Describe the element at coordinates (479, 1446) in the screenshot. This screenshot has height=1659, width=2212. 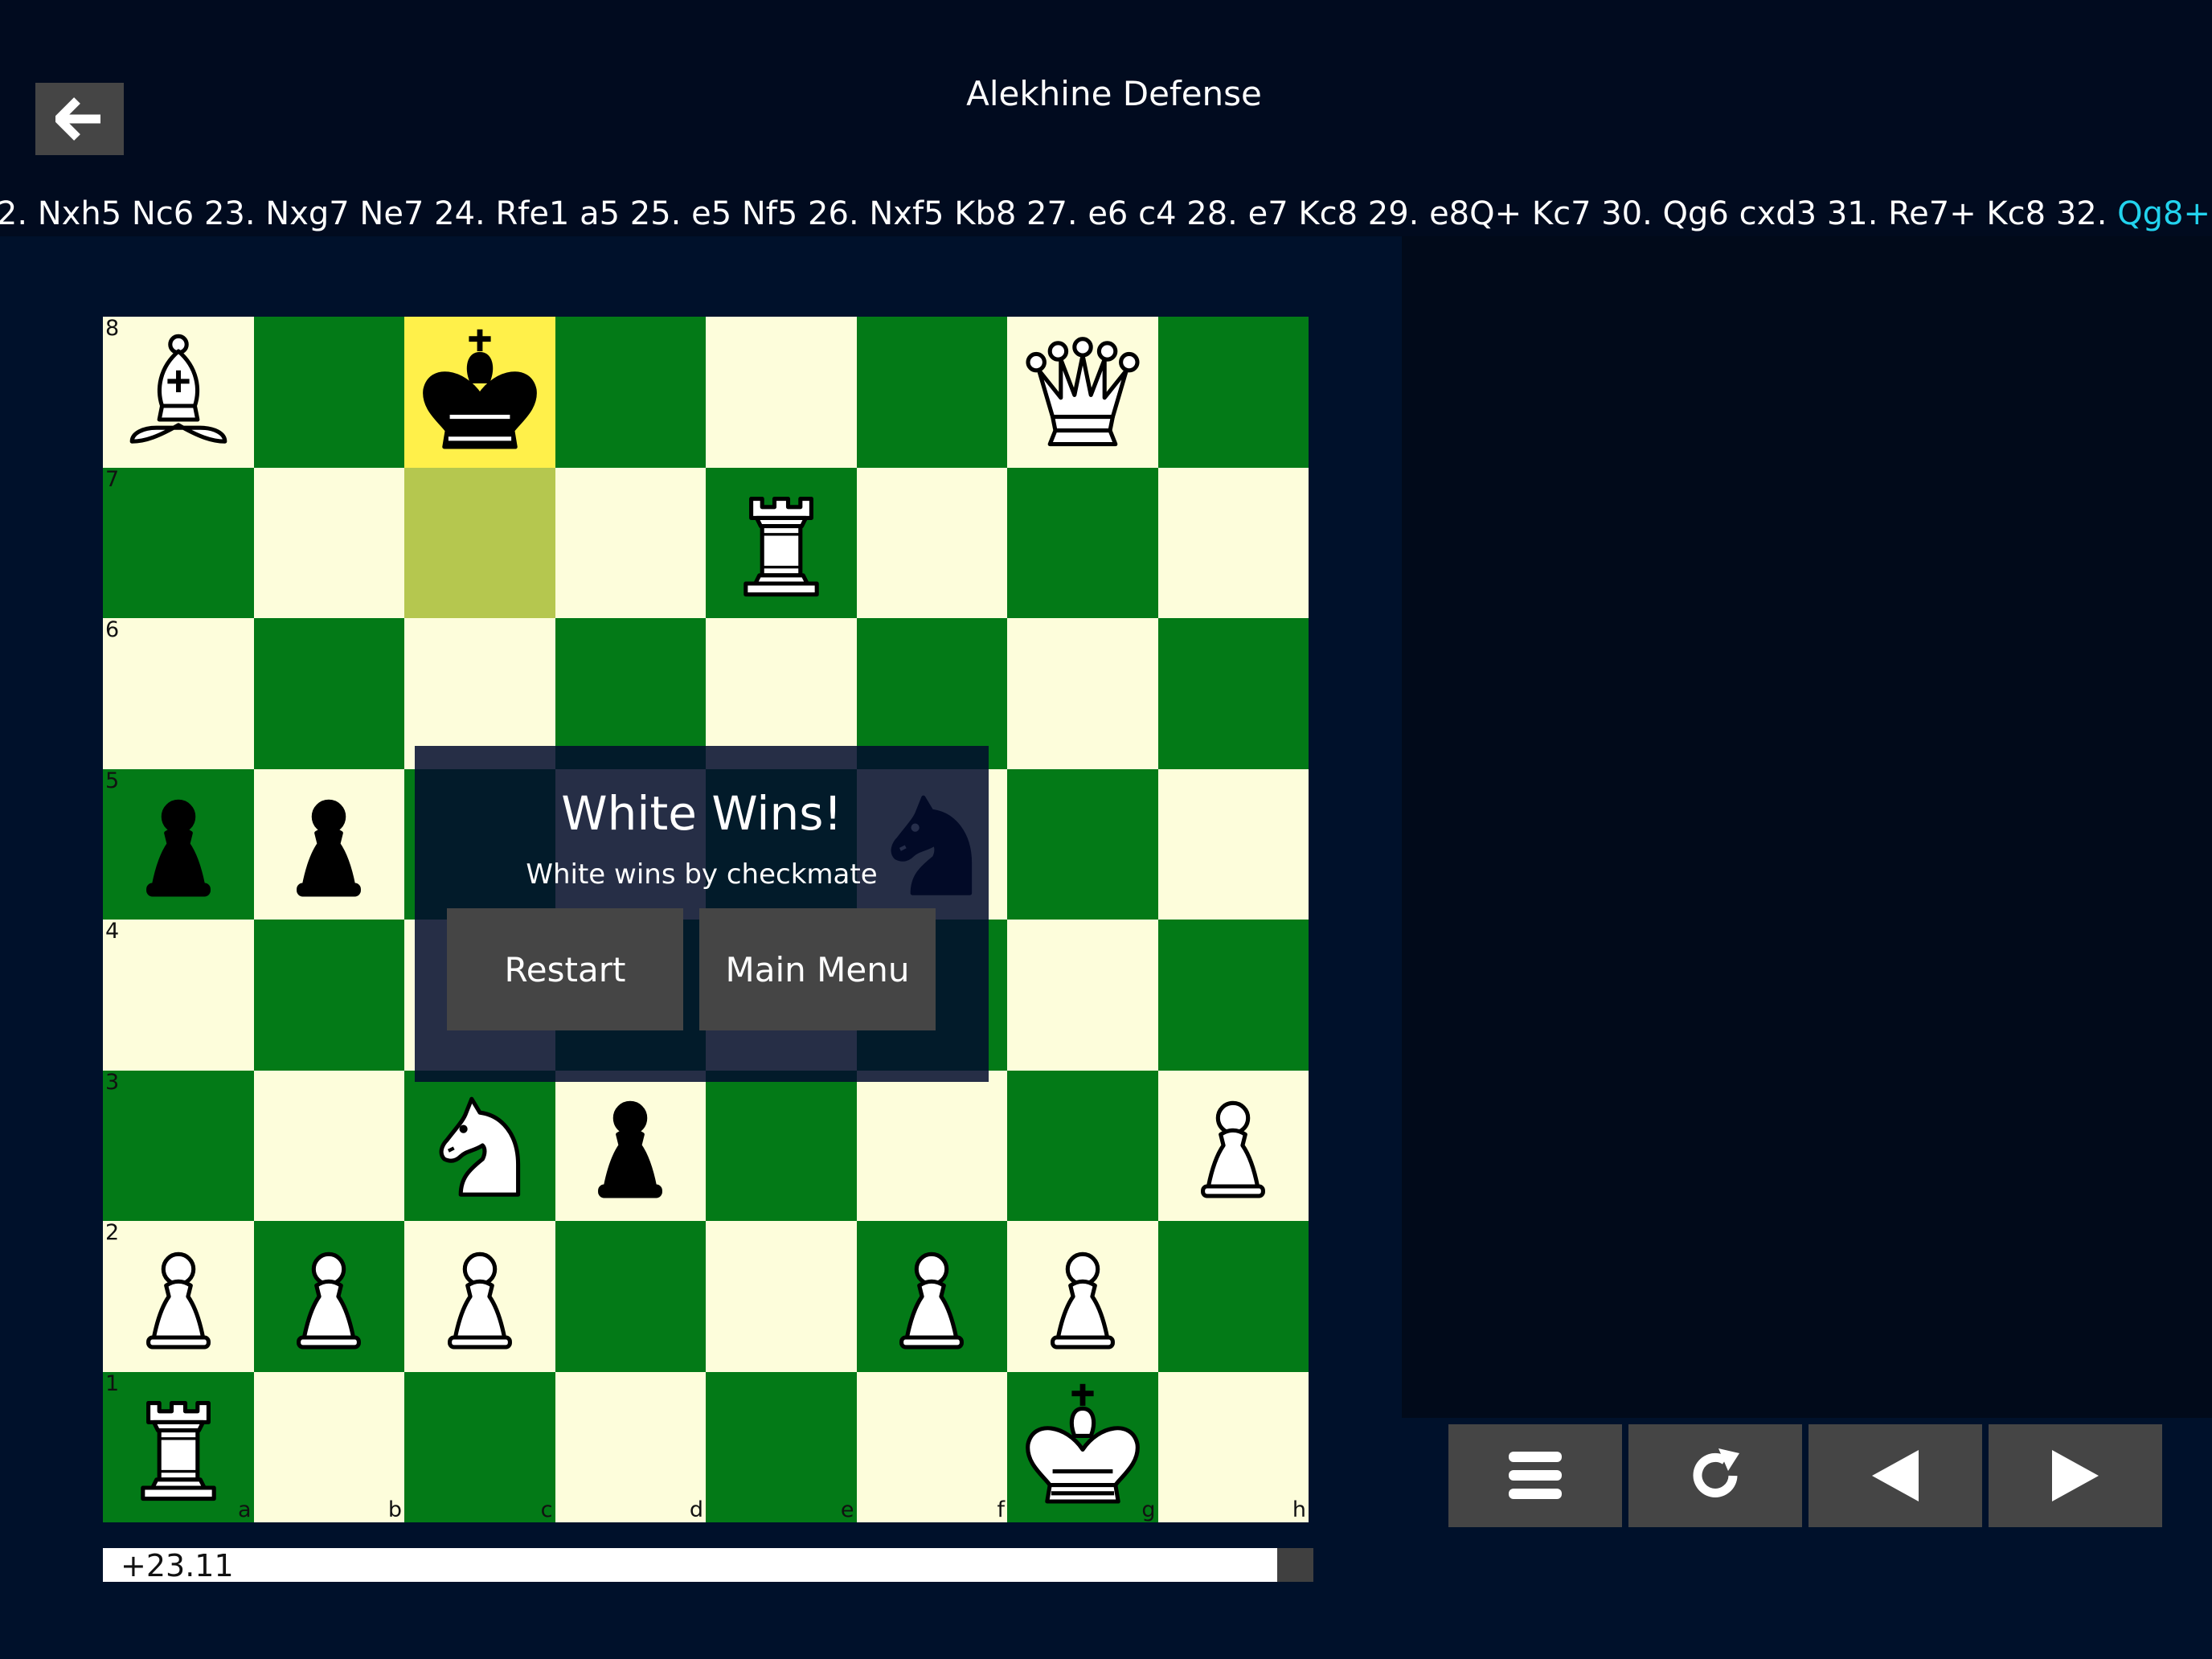
I see `square-c1: c` at that location.